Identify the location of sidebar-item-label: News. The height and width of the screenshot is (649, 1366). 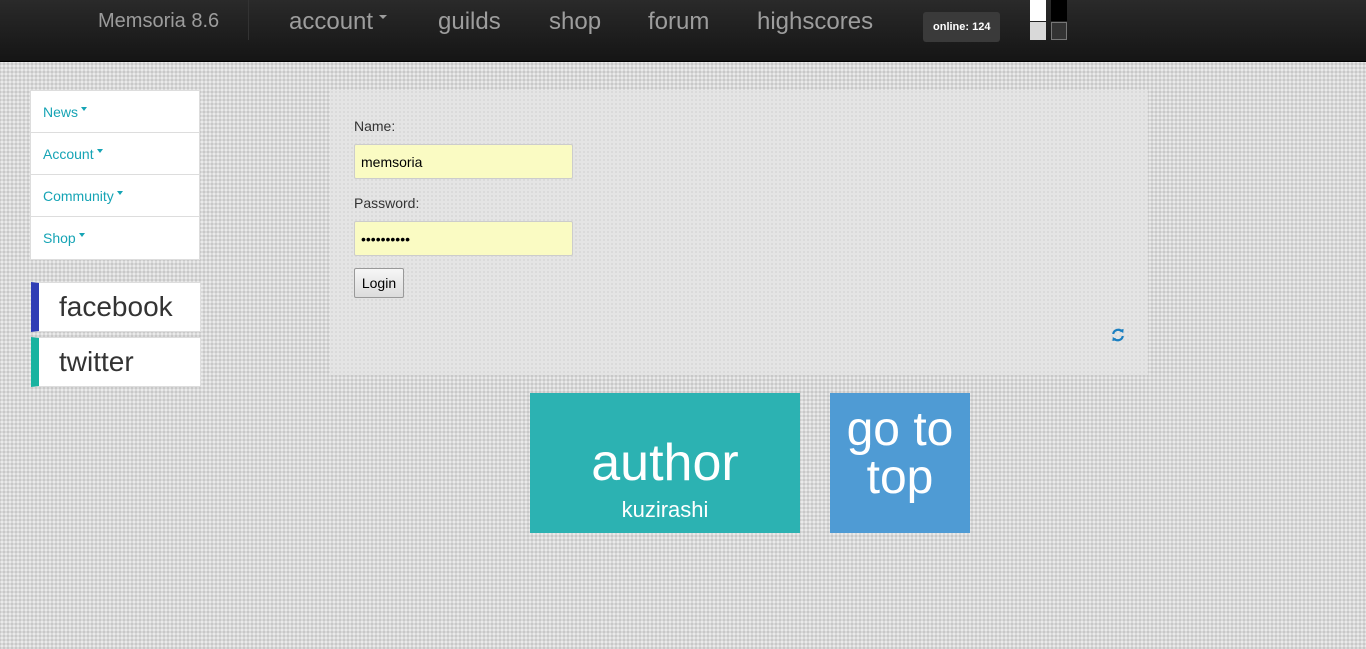
(61, 111).